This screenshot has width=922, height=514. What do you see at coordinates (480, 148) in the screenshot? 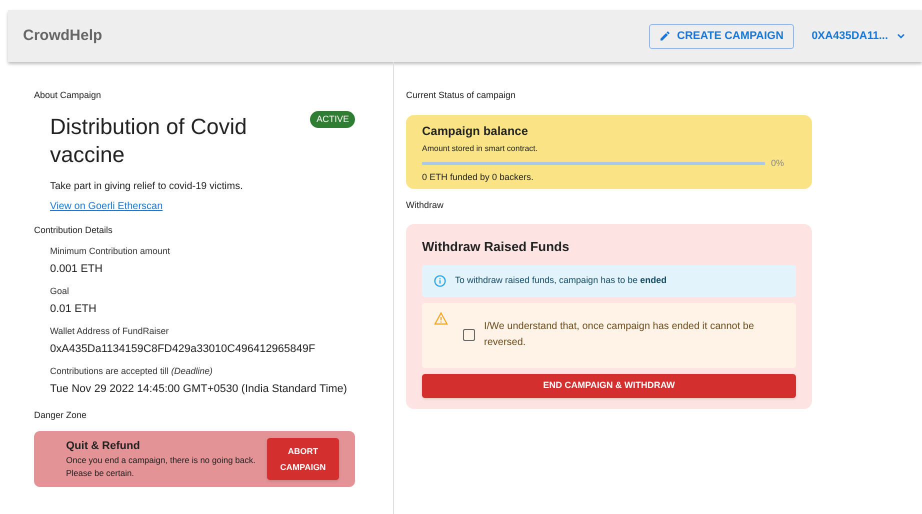
I see `balance-subtitle: Amount stored in smart contract.` at bounding box center [480, 148].